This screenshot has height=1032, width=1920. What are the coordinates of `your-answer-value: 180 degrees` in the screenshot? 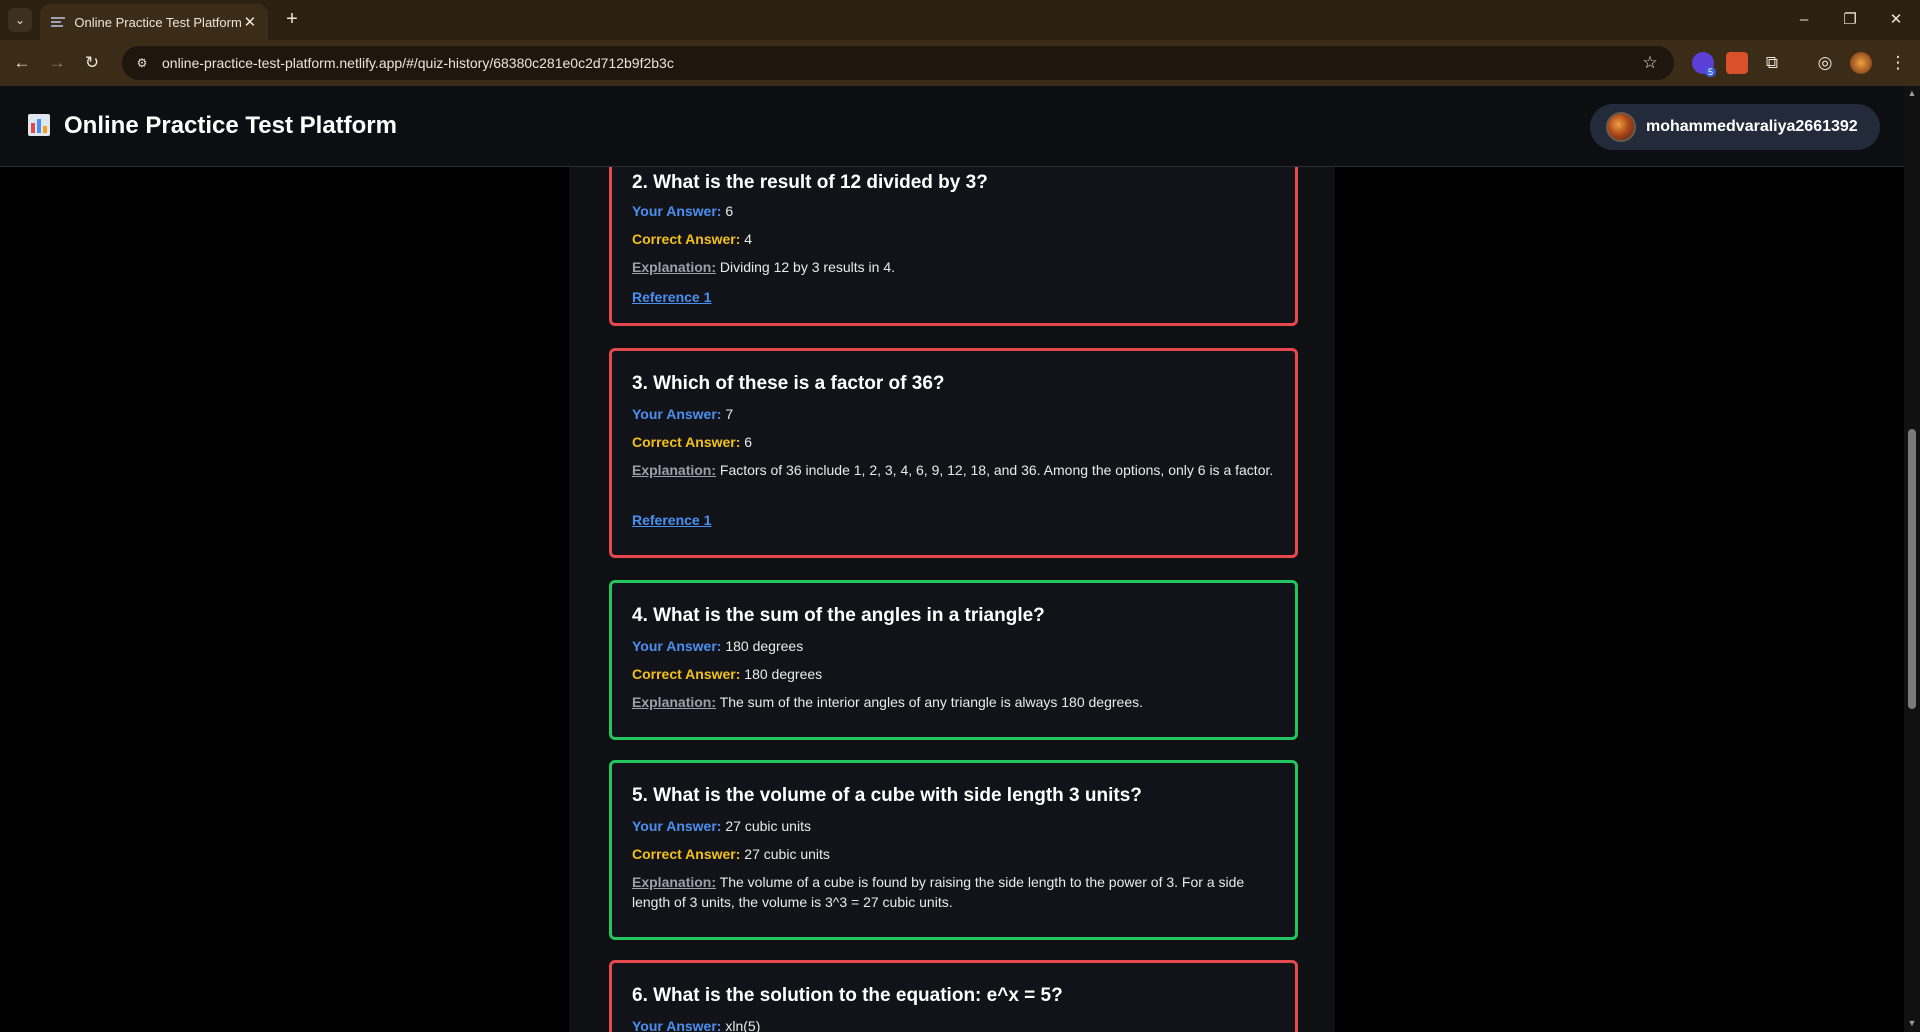 It's located at (764, 646).